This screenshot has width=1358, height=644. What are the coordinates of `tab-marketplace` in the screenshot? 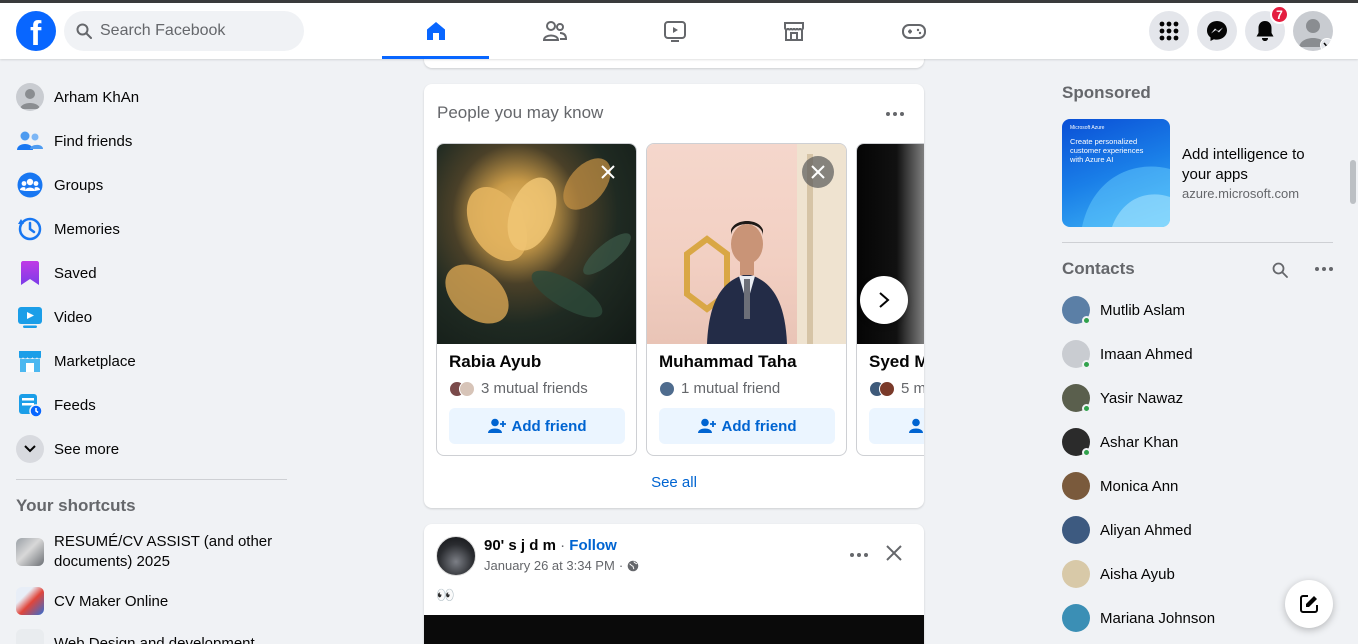 It's located at (793, 31).